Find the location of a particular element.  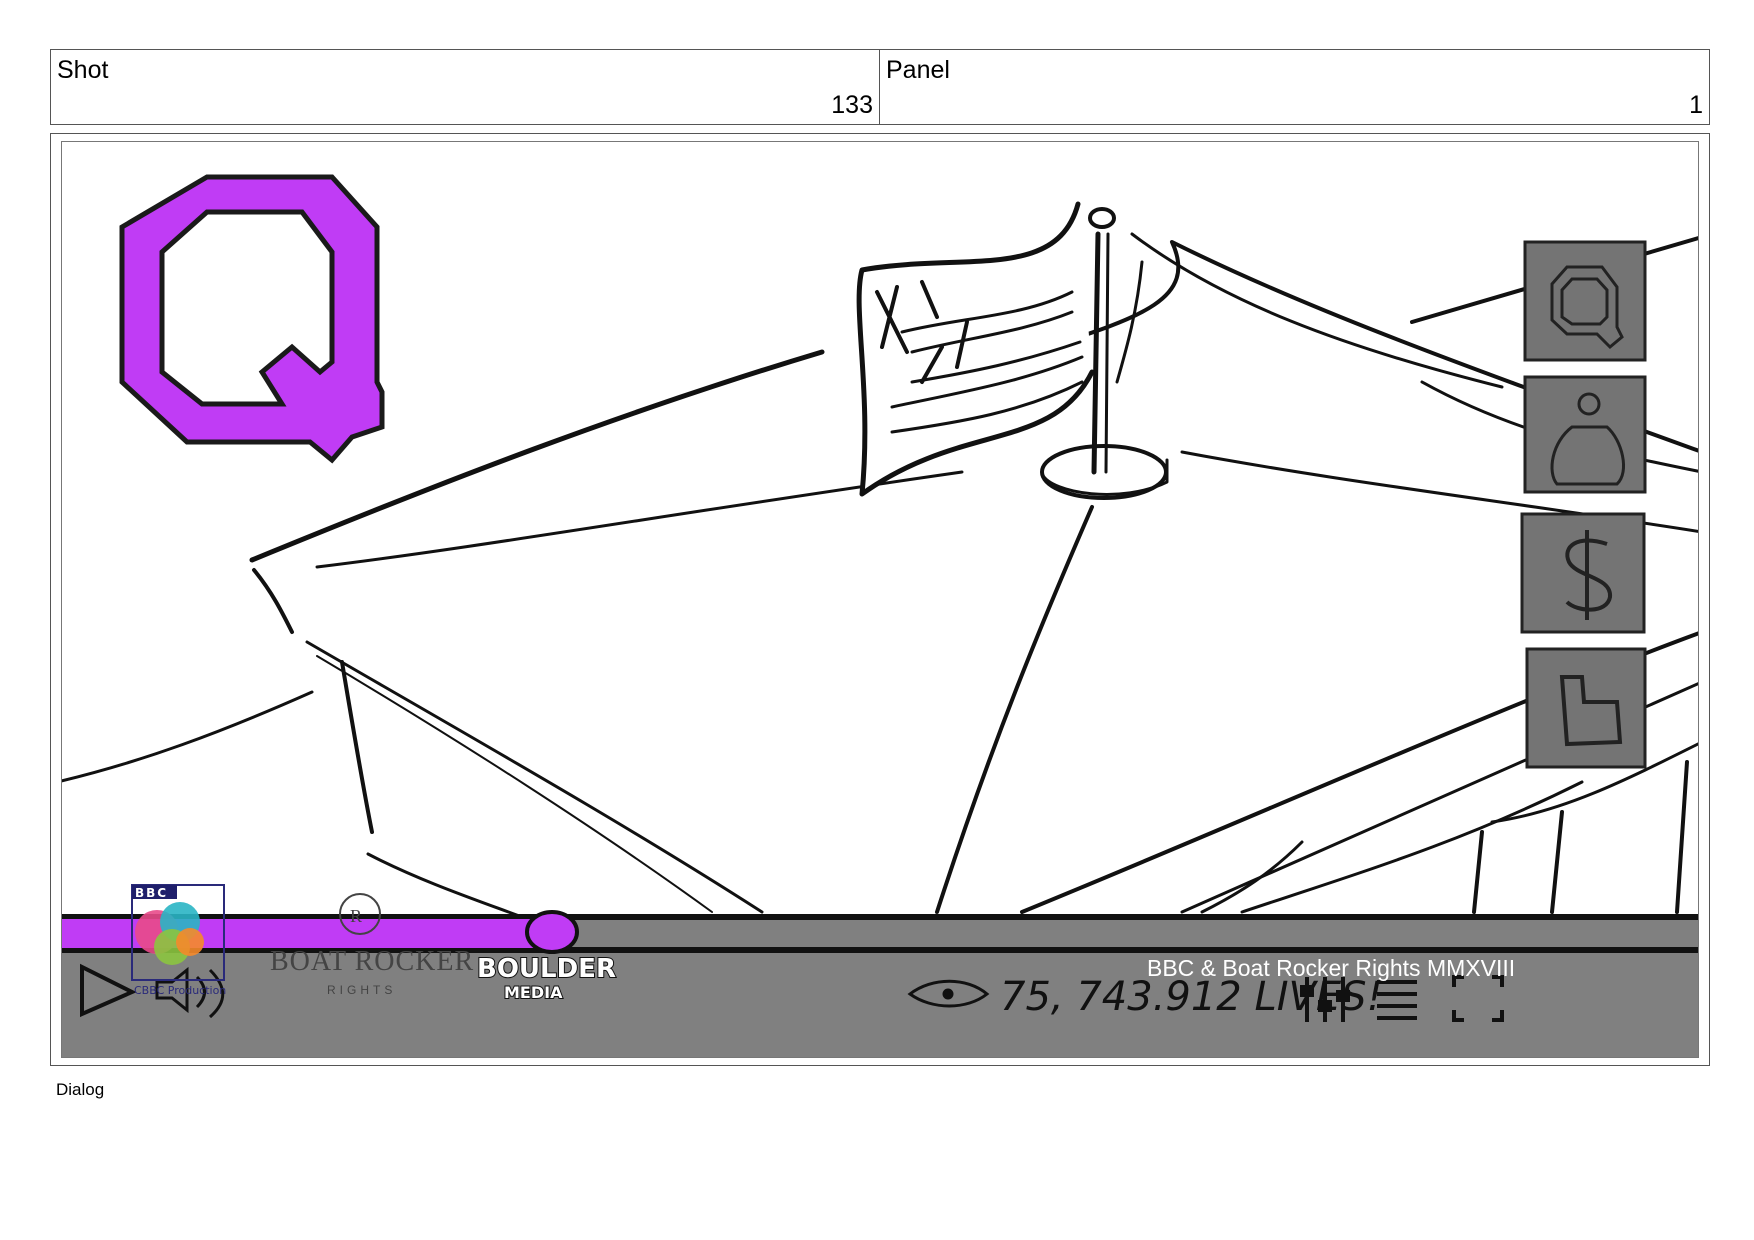

boat-rocker-sub-text: RIGHTS is located at coordinates (361, 990).